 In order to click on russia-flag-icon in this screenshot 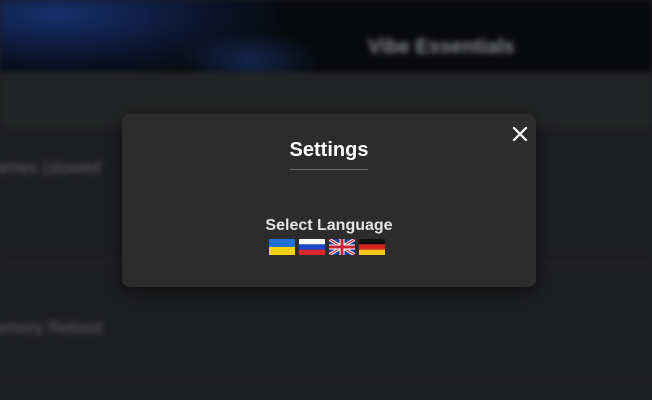, I will do `click(312, 247)`.